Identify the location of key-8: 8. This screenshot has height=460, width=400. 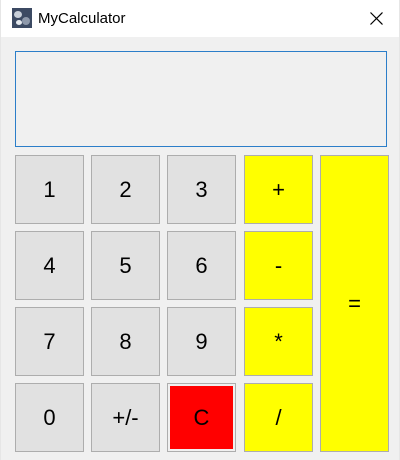
(125, 341).